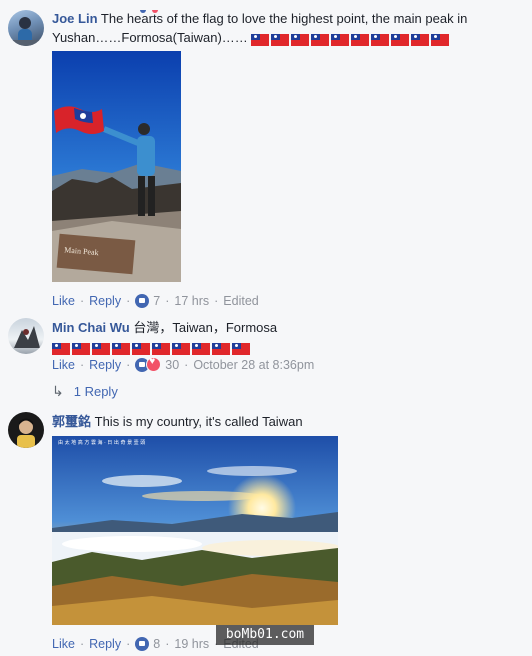  What do you see at coordinates (154, 364) in the screenshot?
I see `love-reaction-icon` at bounding box center [154, 364].